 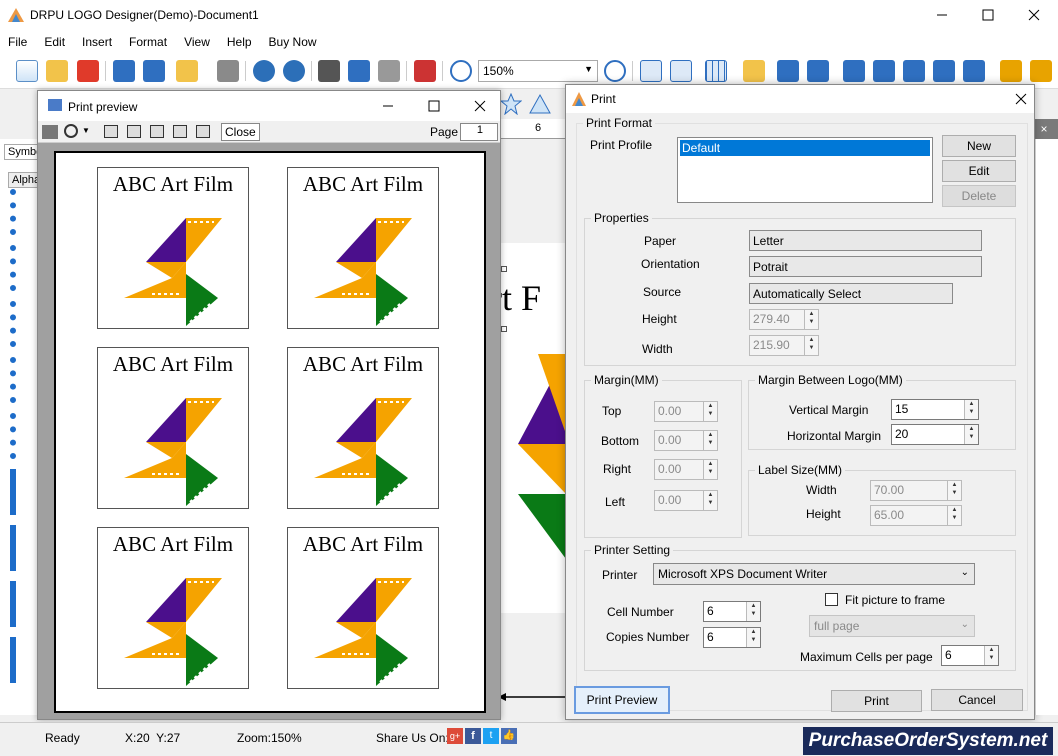 What do you see at coordinates (57, 71) in the screenshot?
I see `open-icon` at bounding box center [57, 71].